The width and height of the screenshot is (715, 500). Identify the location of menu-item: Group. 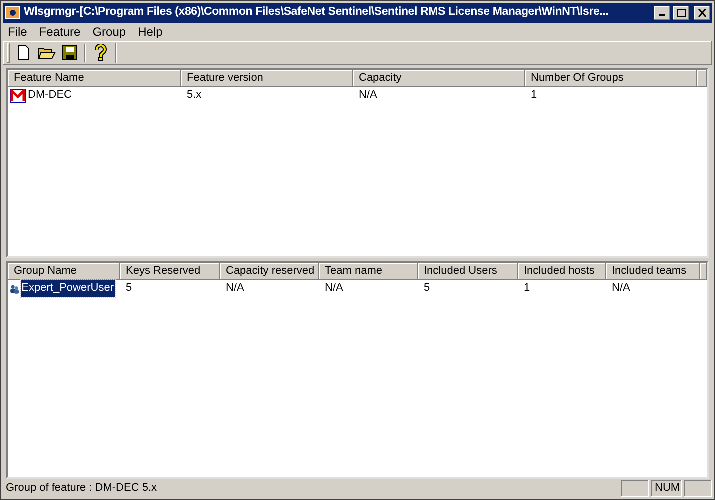
(109, 31).